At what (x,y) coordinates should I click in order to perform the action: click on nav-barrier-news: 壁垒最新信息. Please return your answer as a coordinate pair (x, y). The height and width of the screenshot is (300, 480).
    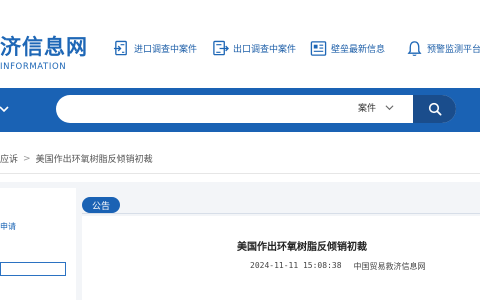
    Looking at the image, I should click on (347, 48).